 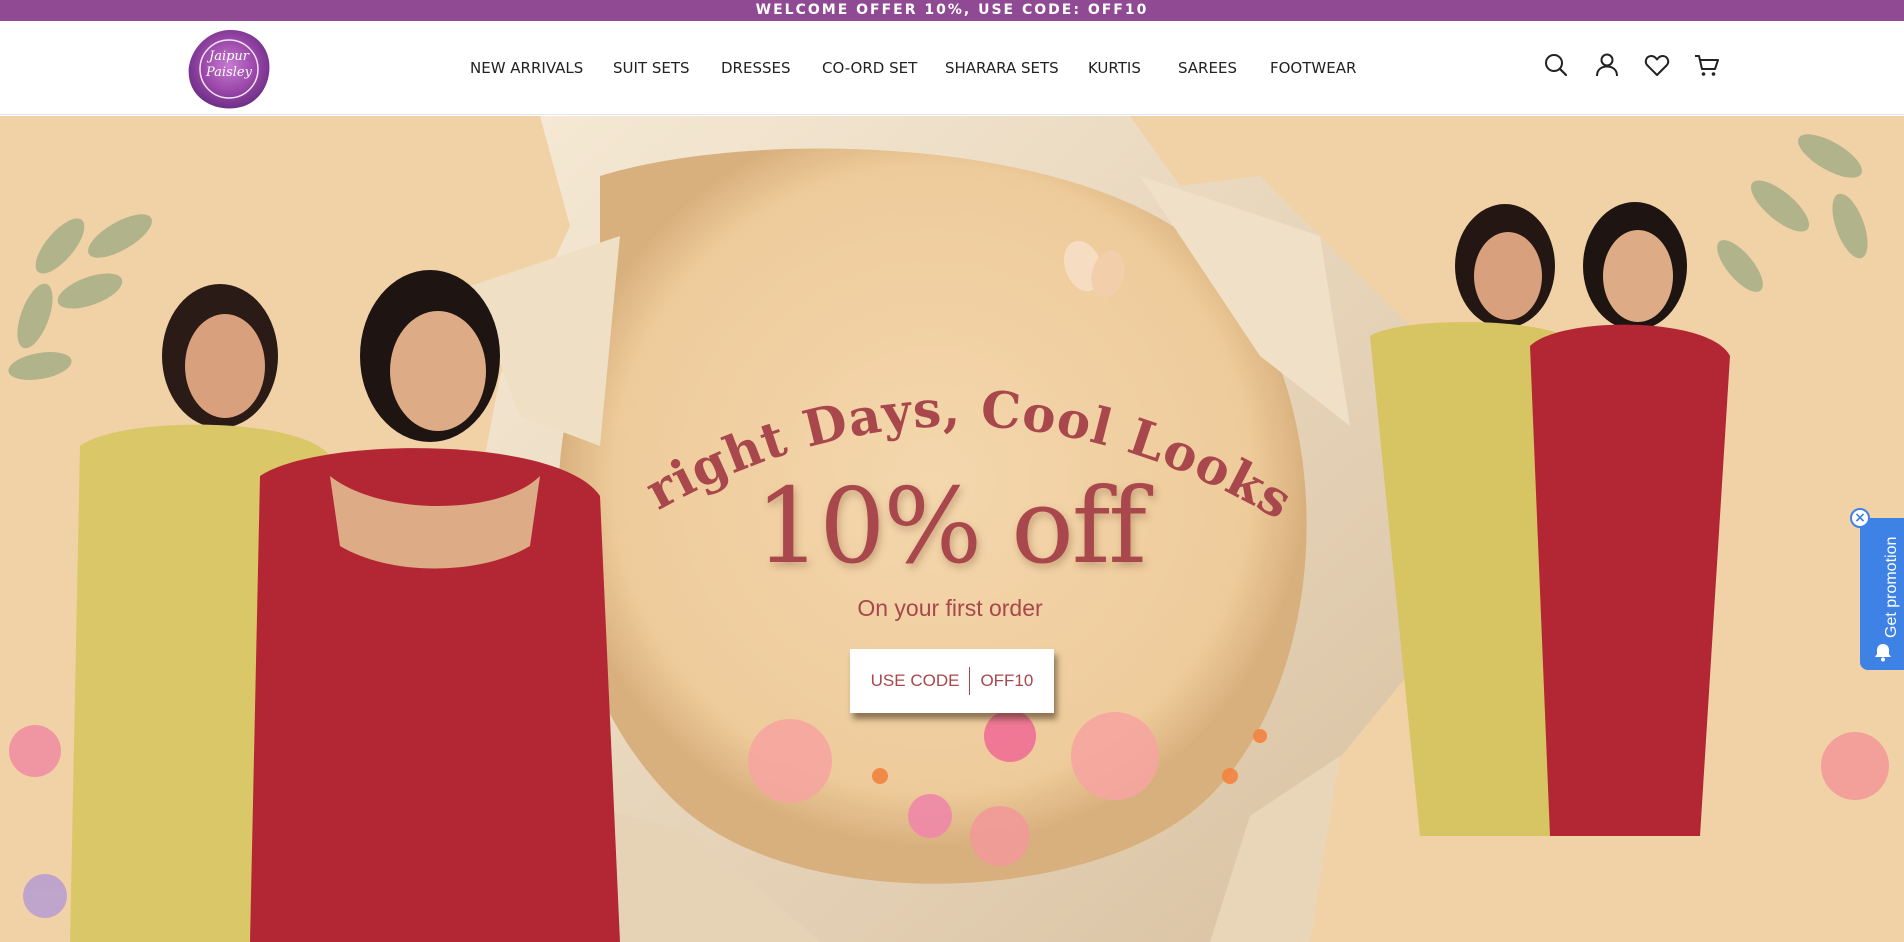 What do you see at coordinates (1313, 68) in the screenshot?
I see `nav-item-footwear: FOOTWEAR` at bounding box center [1313, 68].